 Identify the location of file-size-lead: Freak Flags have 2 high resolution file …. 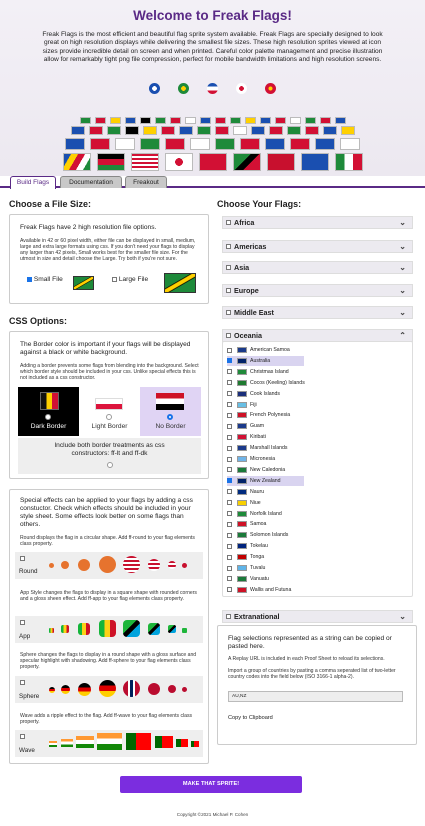
(88, 227).